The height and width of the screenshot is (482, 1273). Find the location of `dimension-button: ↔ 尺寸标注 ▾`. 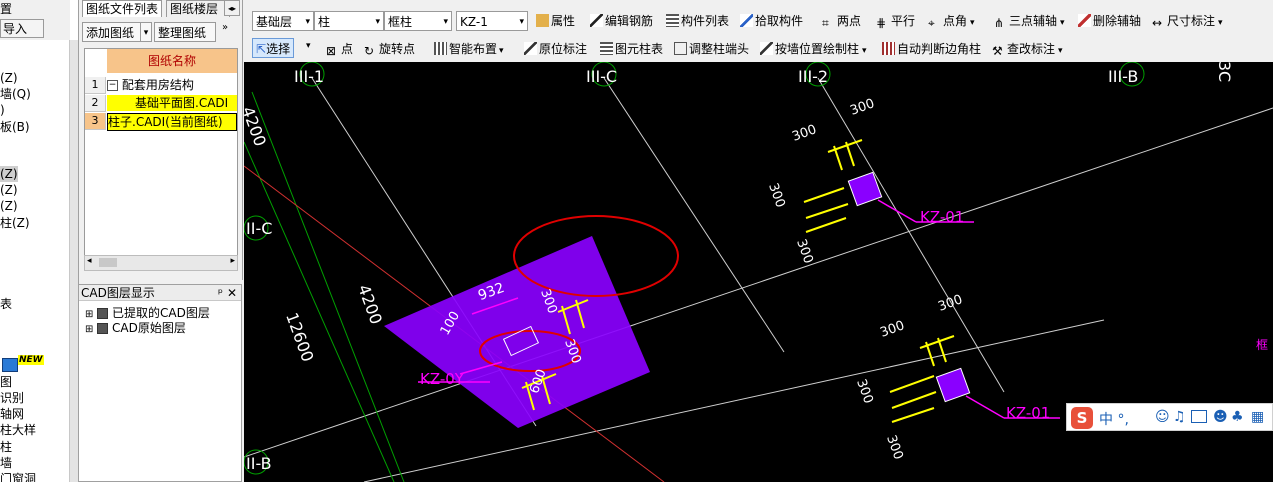

dimension-button: ↔ 尺寸标注 ▾ is located at coordinates (1187, 21).